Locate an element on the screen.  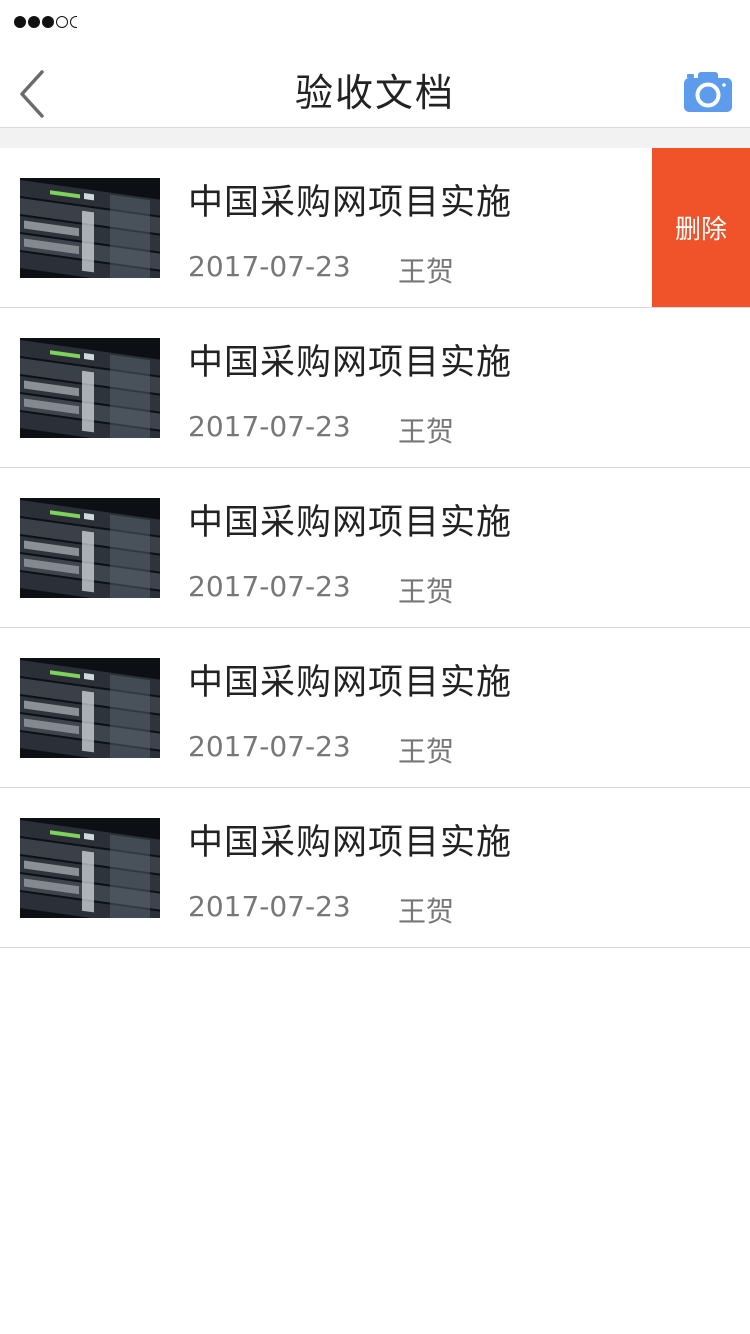
nav-bar: 验收文档 is located at coordinates (375, 84).